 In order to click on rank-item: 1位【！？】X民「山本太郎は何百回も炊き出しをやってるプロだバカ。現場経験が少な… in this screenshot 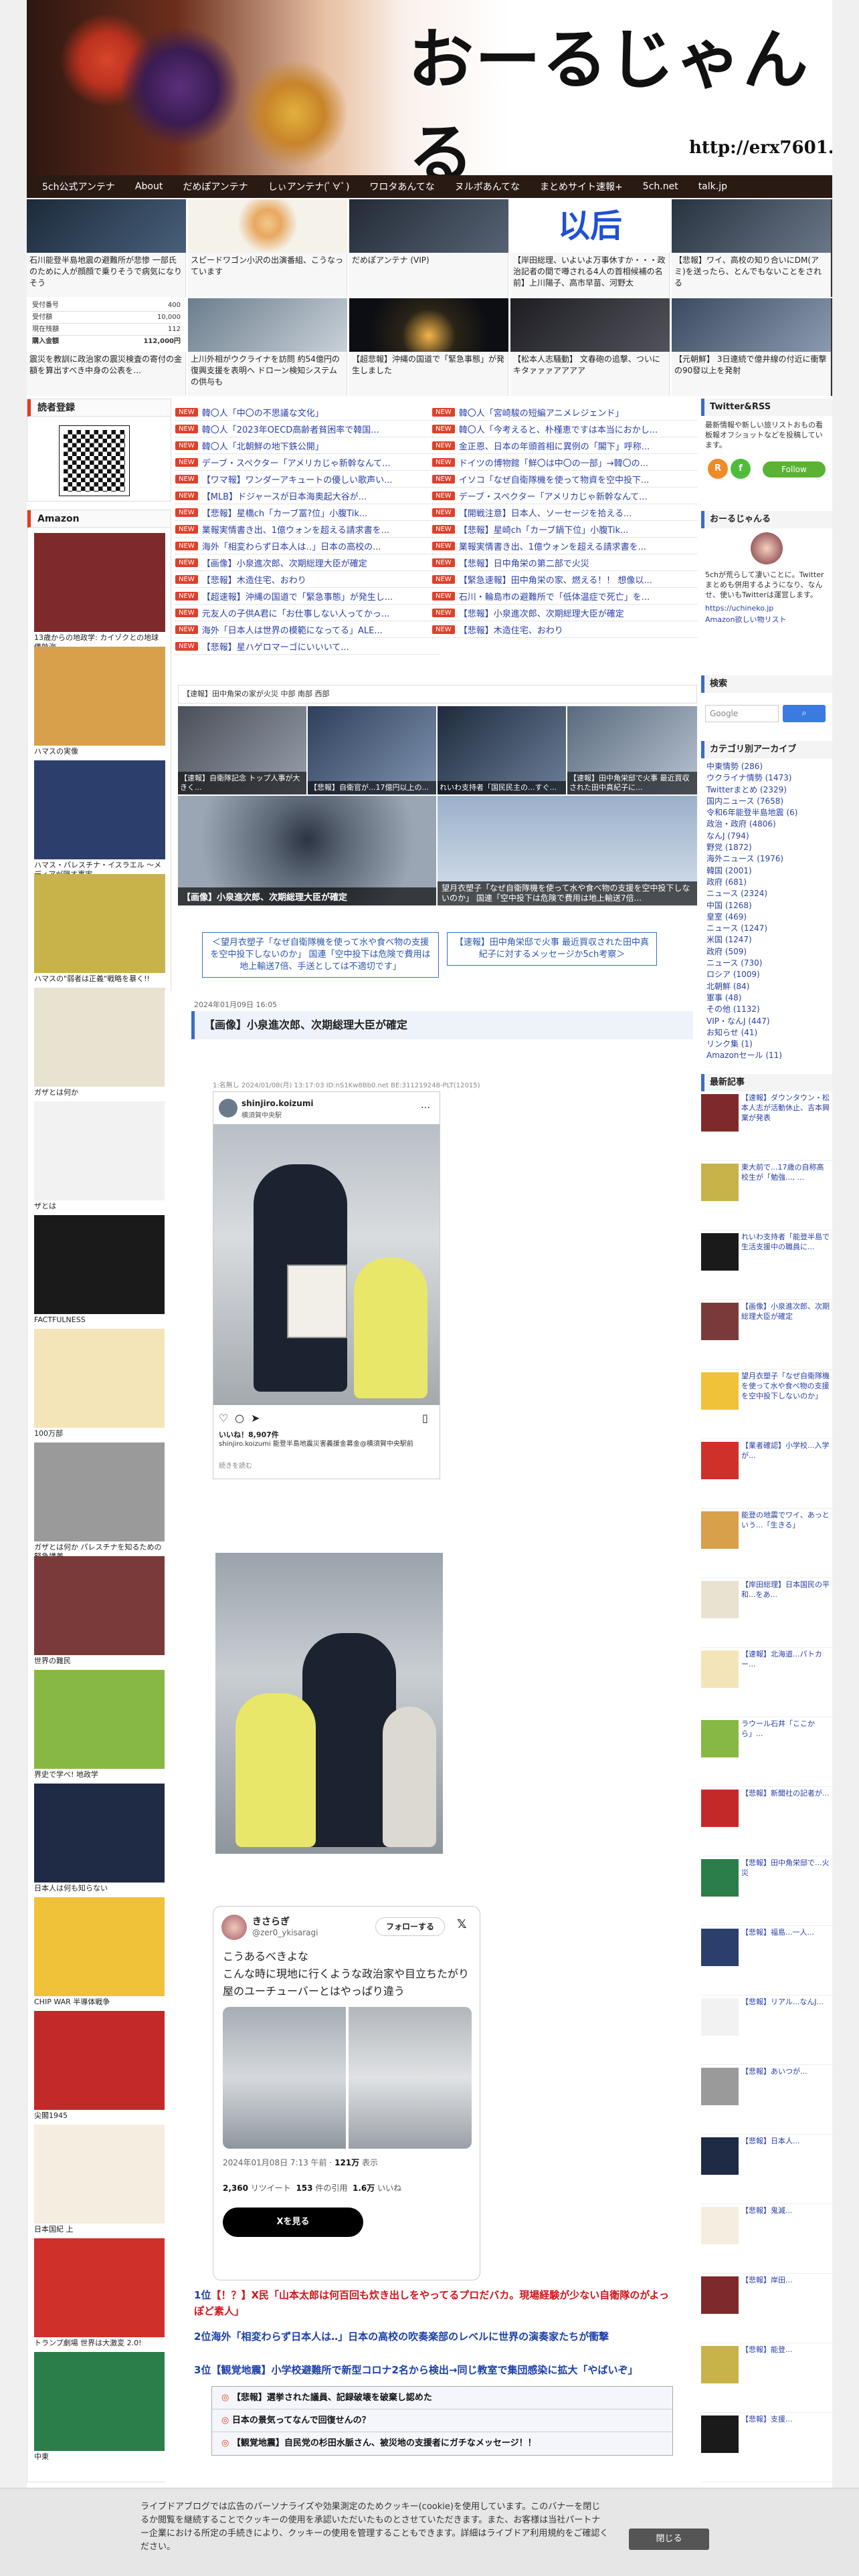, I will do `click(435, 2303)`.